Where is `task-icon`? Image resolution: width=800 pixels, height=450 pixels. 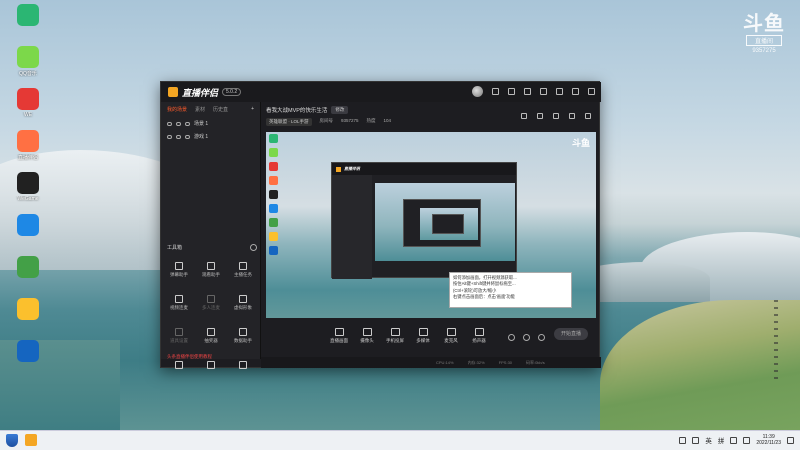
task-icon is located at coordinates (243, 266).